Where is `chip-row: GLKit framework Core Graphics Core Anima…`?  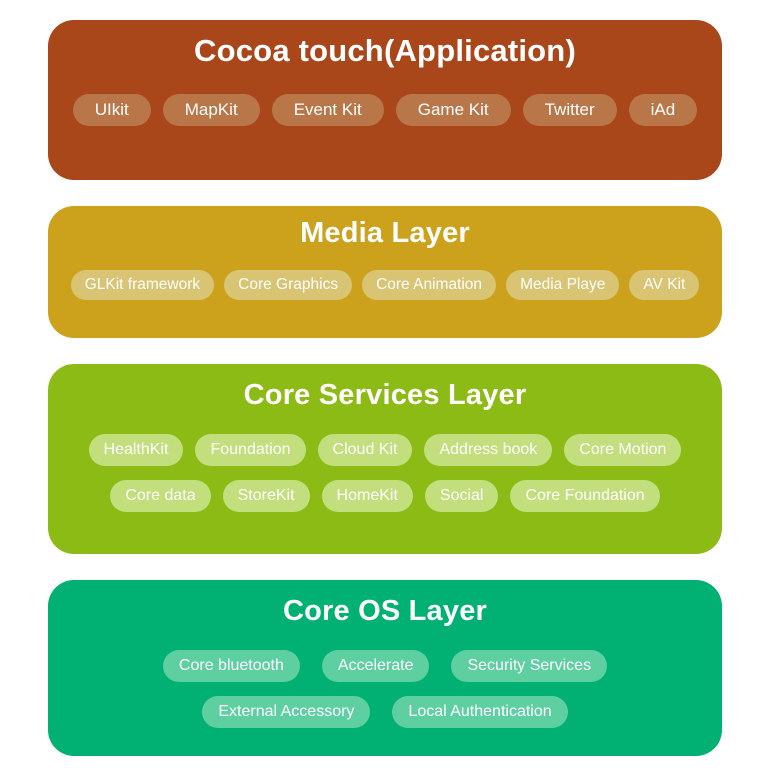 chip-row: GLKit framework Core Graphics Core Anima… is located at coordinates (385, 284).